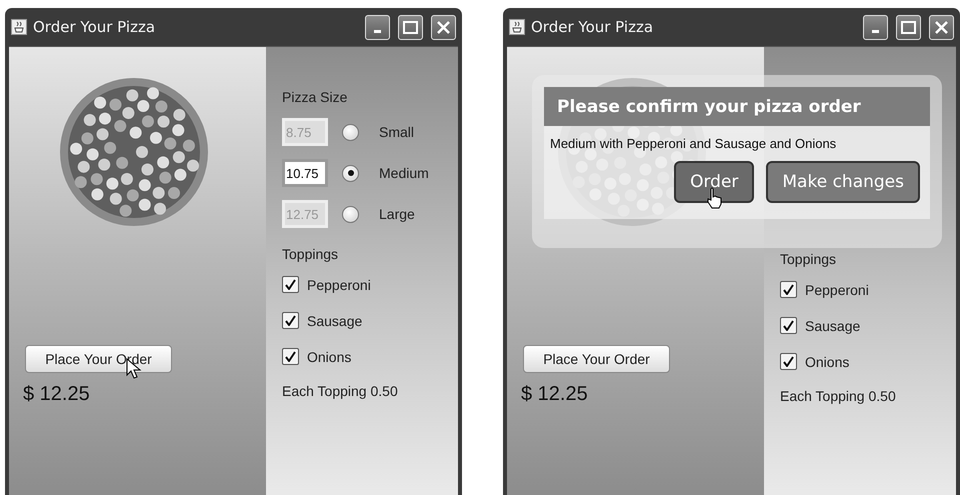  Describe the element at coordinates (596, 359) in the screenshot. I see `place-order-button: Place Your Order` at that location.